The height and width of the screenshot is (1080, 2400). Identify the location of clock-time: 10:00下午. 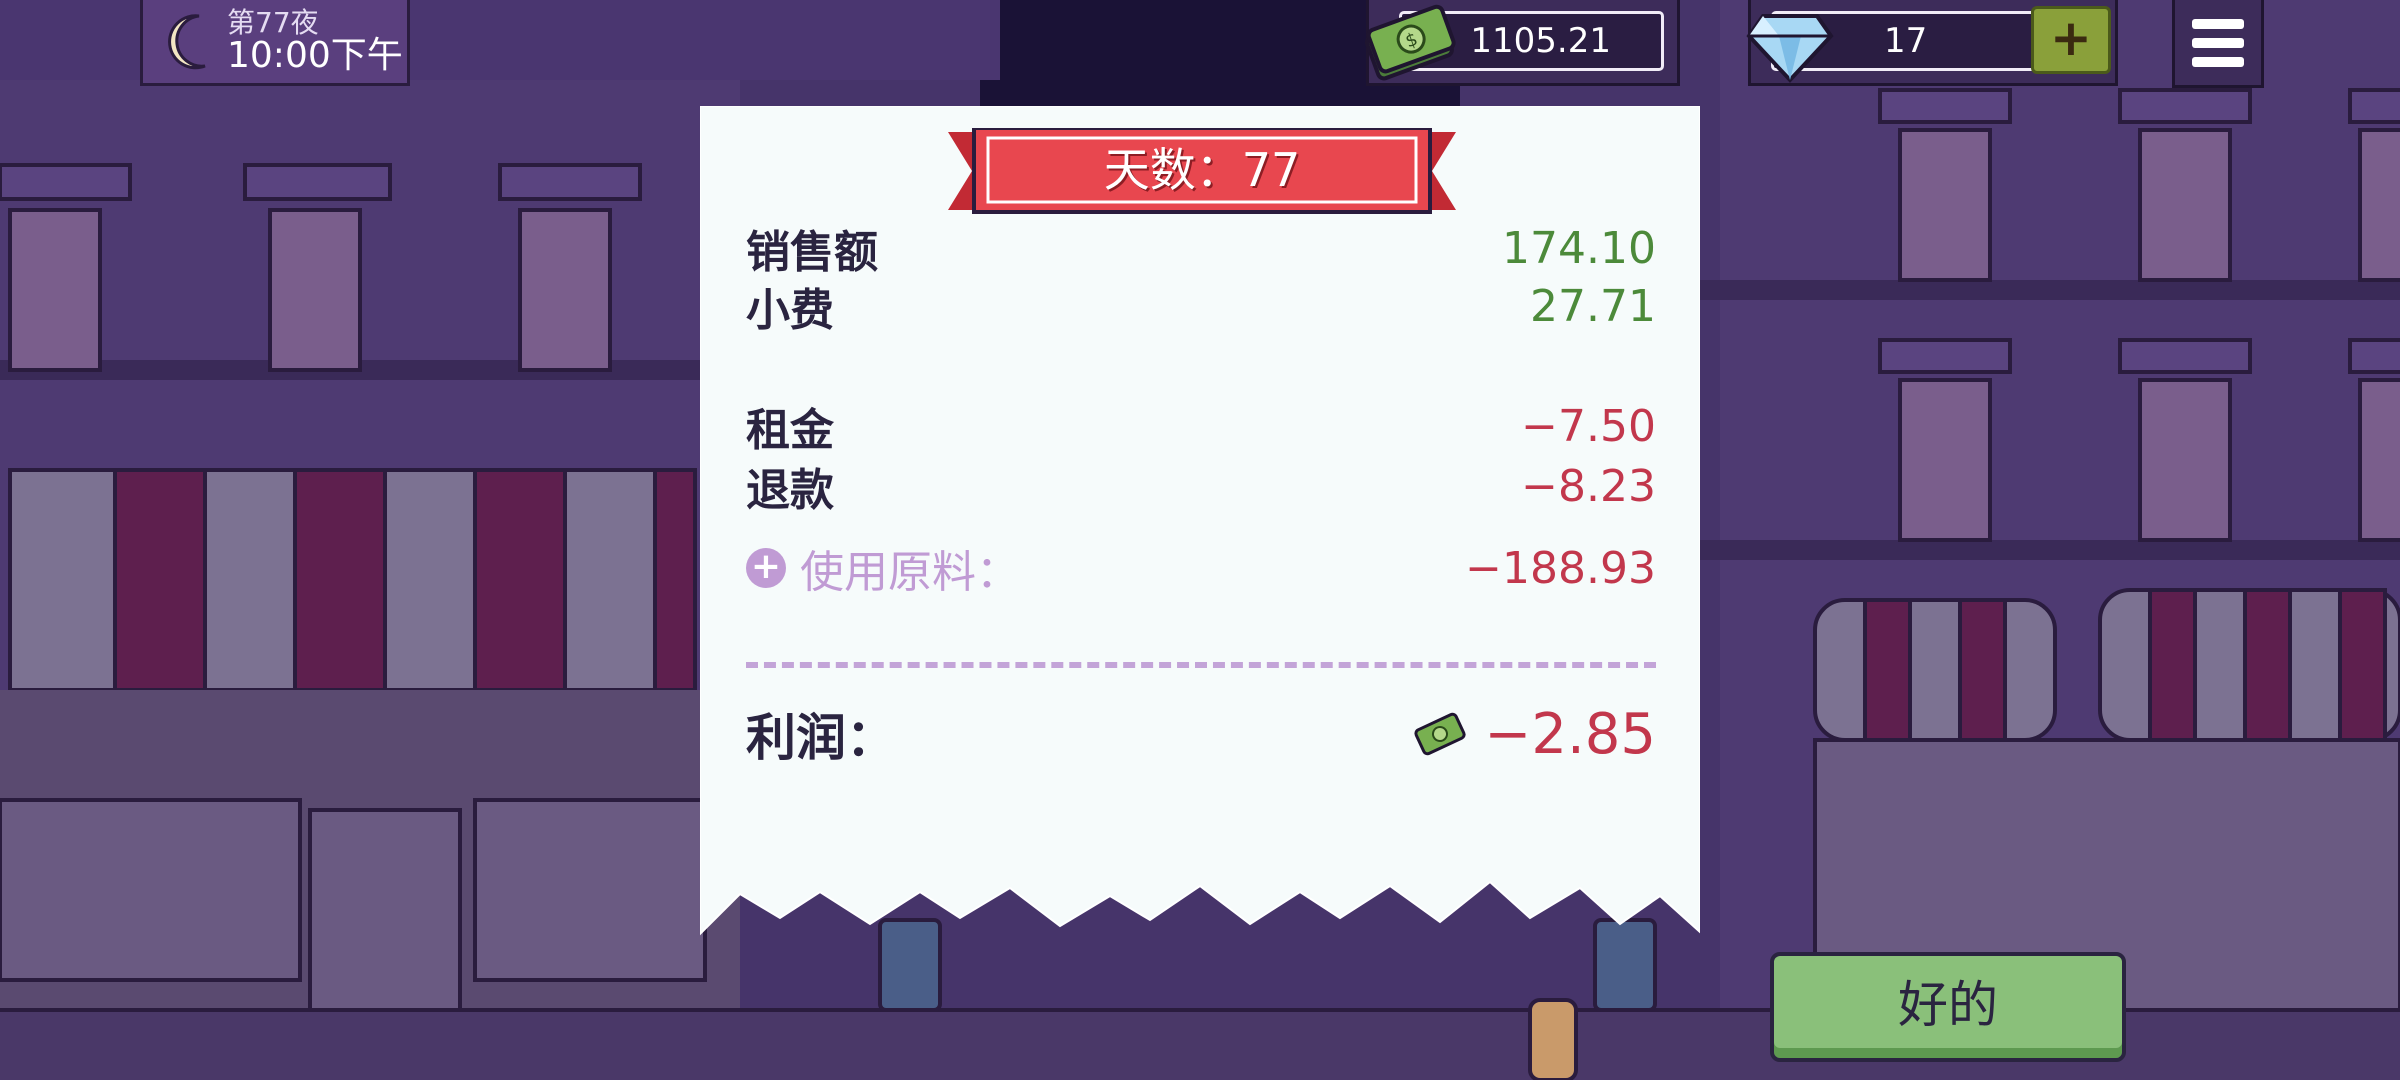
(315, 56).